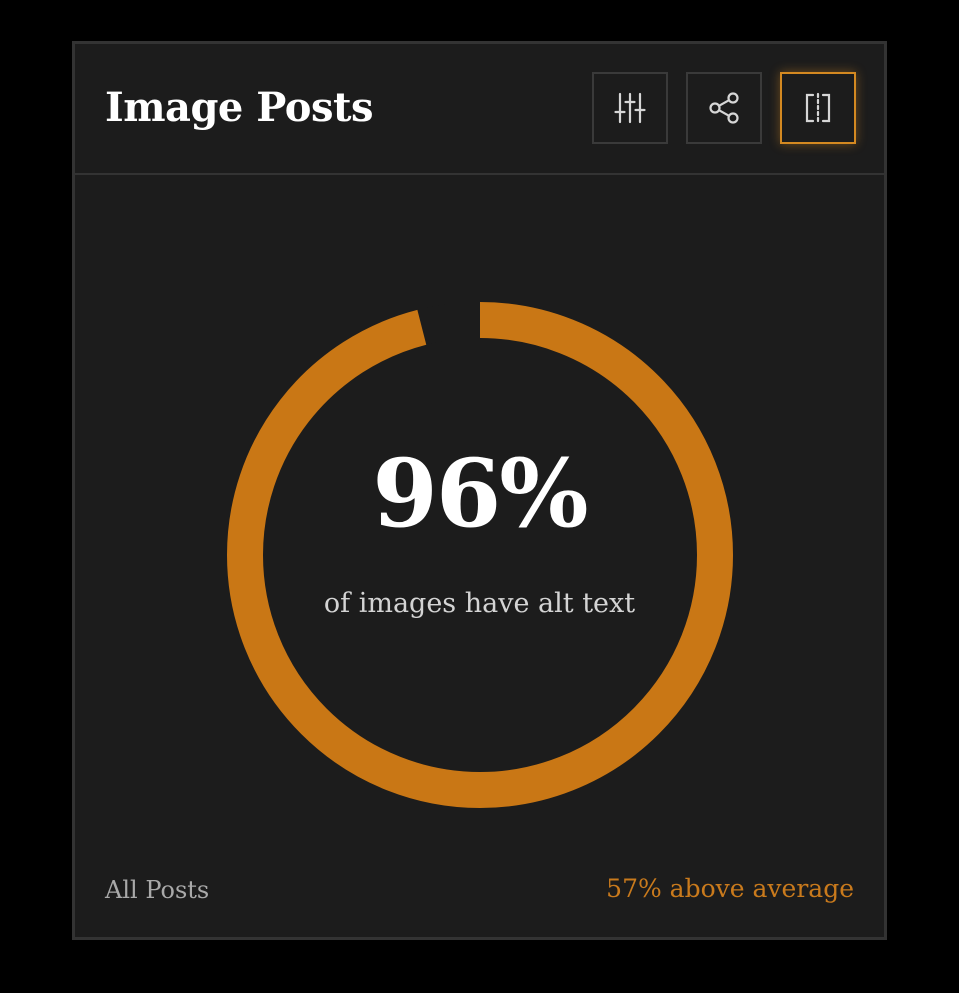  I want to click on filter-button, so click(630, 108).